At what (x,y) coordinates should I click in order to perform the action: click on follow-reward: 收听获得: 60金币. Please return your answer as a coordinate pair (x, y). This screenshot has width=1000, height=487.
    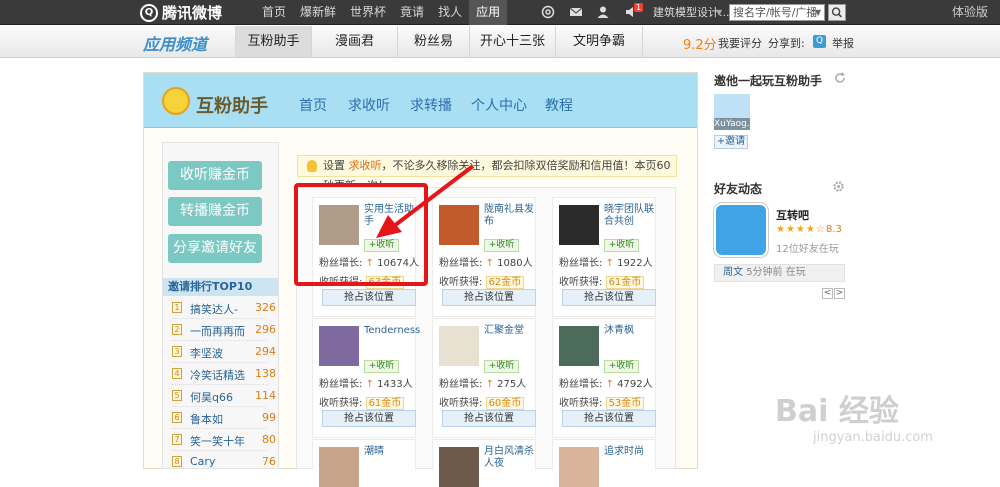
    Looking at the image, I should click on (482, 402).